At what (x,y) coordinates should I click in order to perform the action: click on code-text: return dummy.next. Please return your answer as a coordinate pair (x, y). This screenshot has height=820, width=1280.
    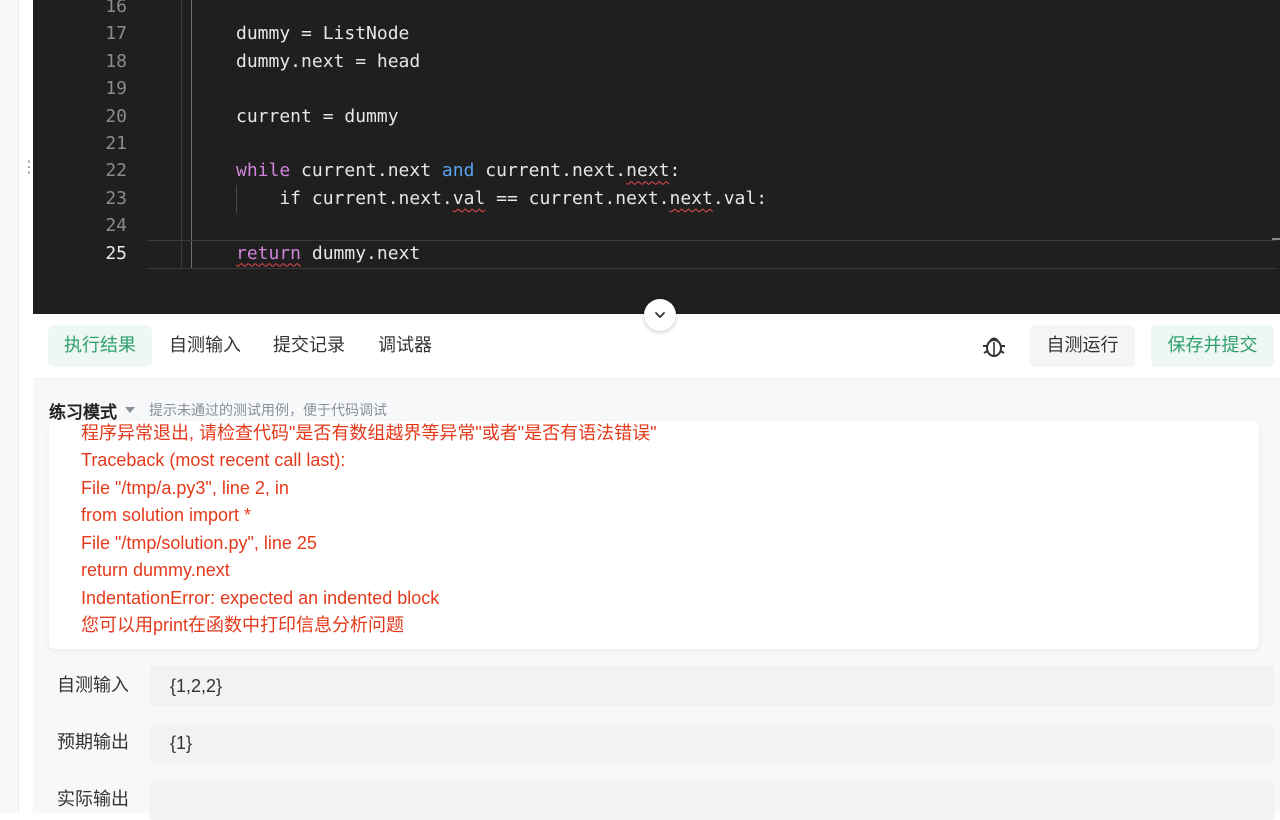
    Looking at the image, I should click on (328, 253).